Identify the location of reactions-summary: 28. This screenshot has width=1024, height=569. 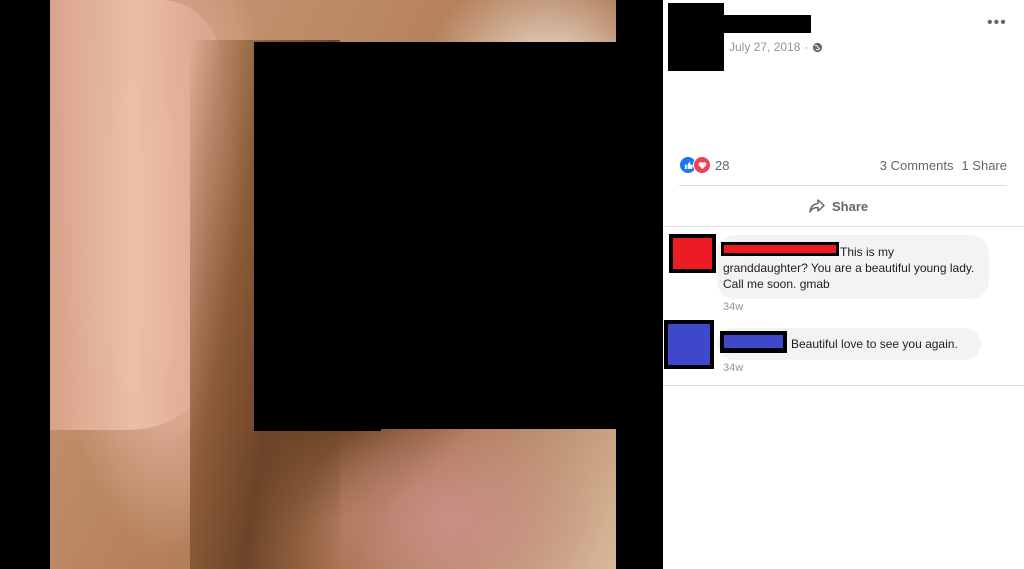
(704, 165).